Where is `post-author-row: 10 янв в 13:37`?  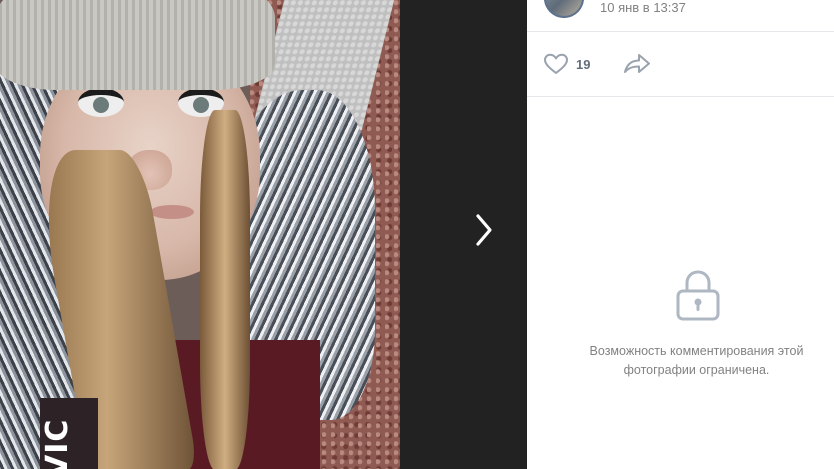 post-author-row: 10 янв в 13:37 is located at coordinates (680, 15).